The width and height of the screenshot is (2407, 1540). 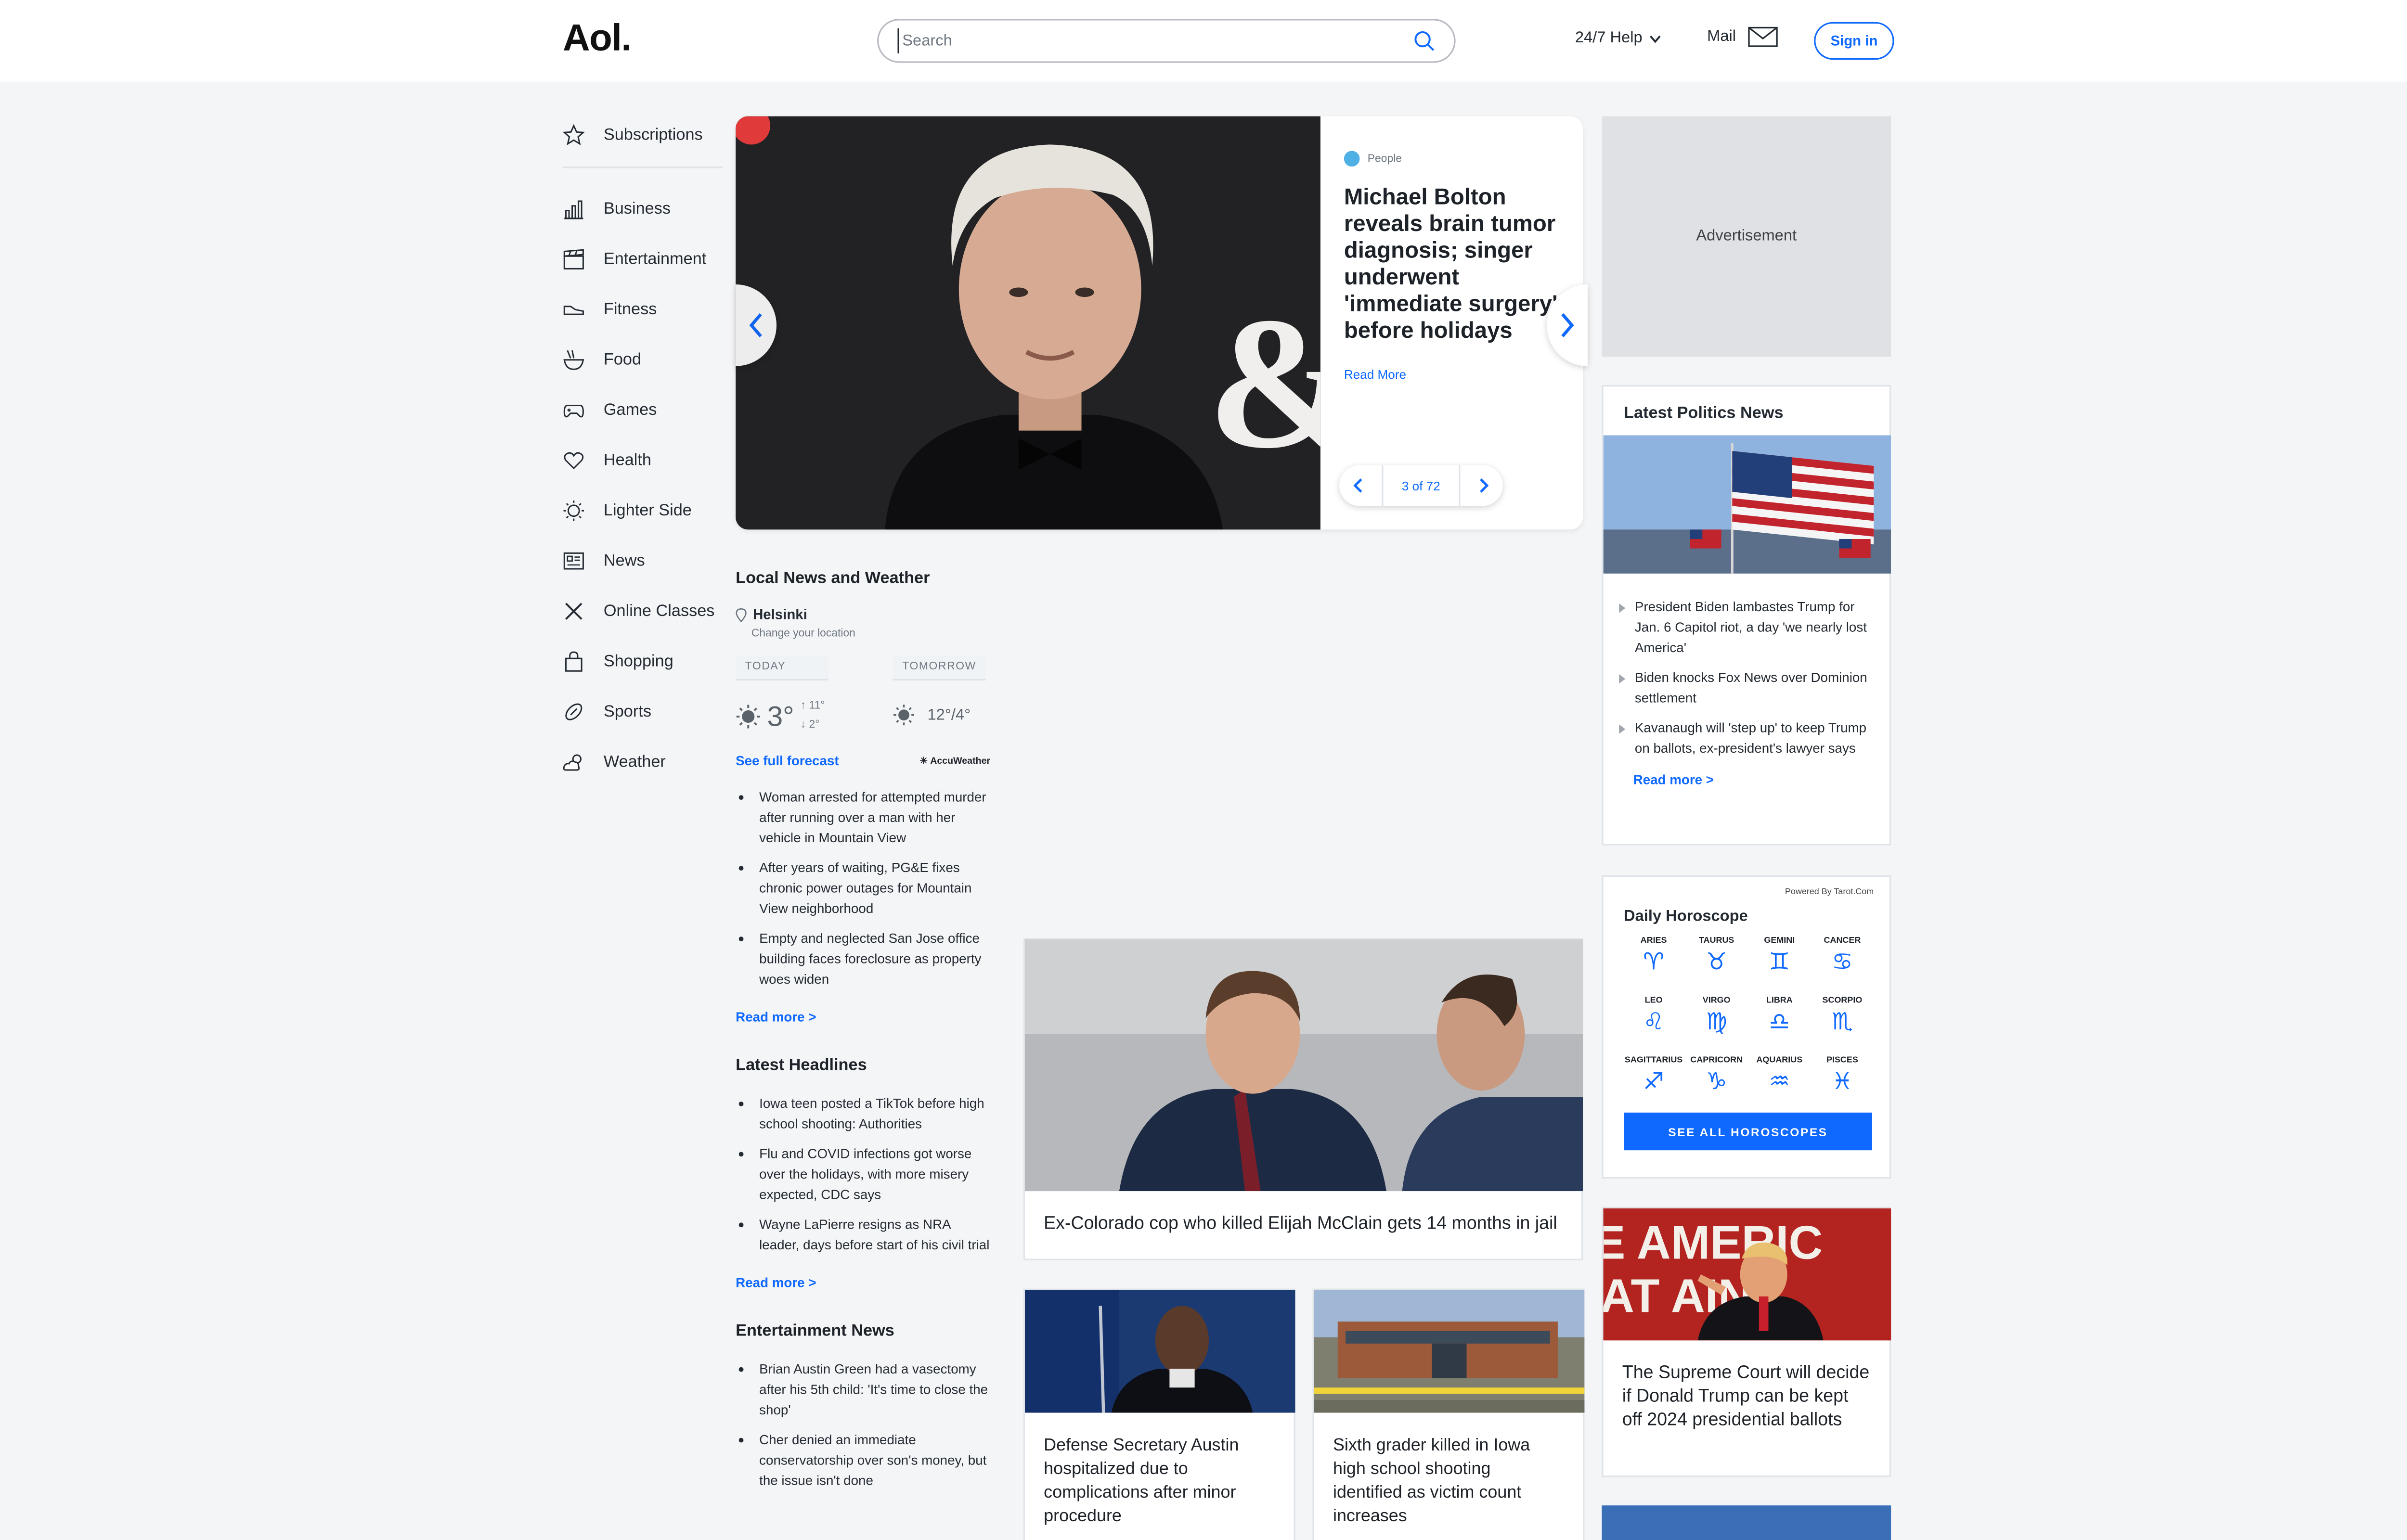 What do you see at coordinates (1842, 1021) in the screenshot?
I see `sign-scorpio: SCORPIO ♏` at bounding box center [1842, 1021].